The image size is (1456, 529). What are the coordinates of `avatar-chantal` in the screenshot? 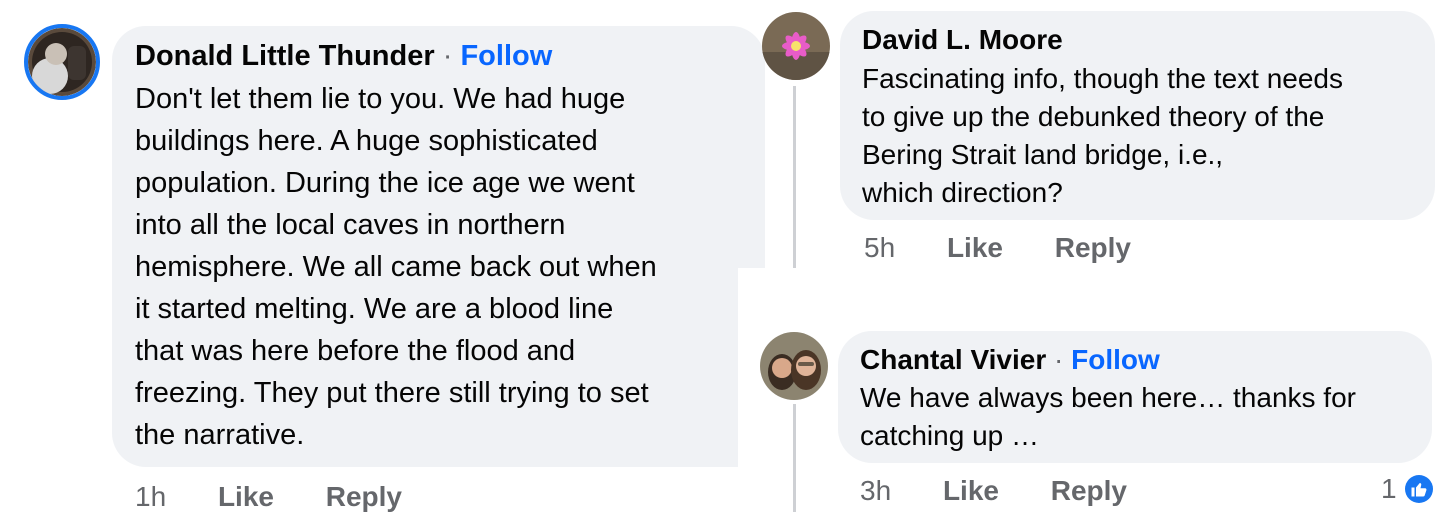 It's located at (794, 366).